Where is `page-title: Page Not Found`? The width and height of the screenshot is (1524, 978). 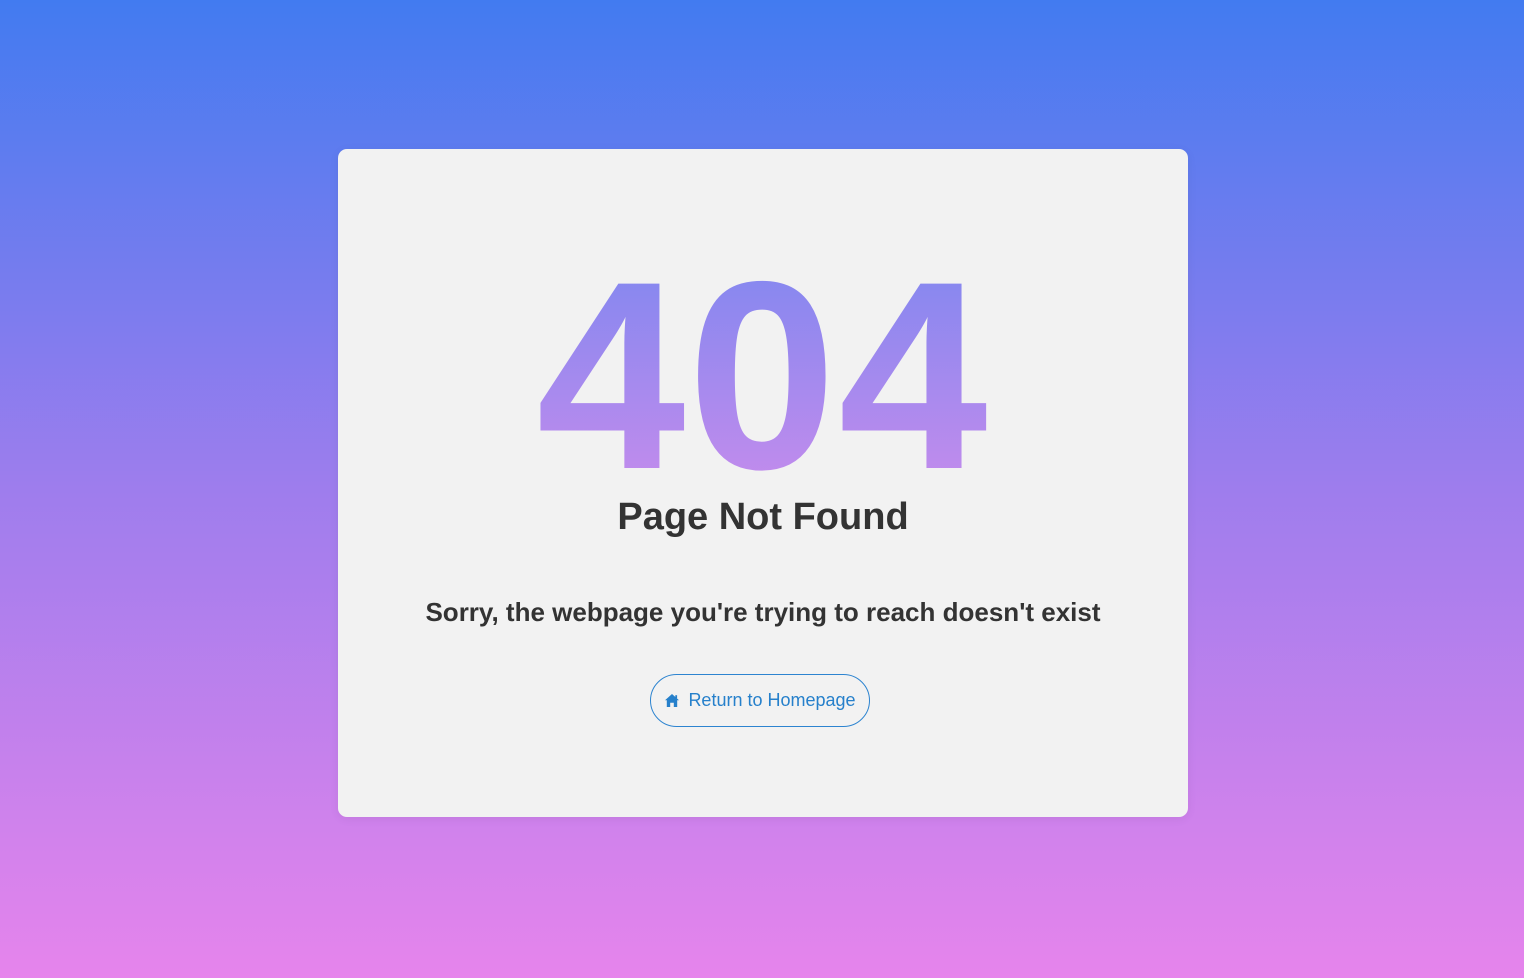 page-title: Page Not Found is located at coordinates (763, 517).